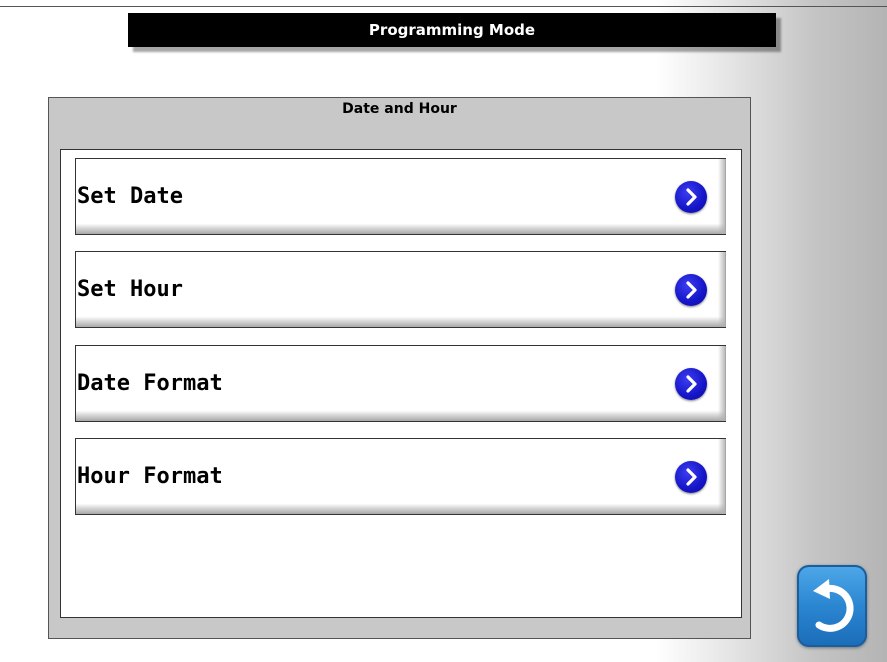 This screenshot has width=887, height=662. Describe the element at coordinates (150, 476) in the screenshot. I see `menu-item-label: Hour Format` at that location.